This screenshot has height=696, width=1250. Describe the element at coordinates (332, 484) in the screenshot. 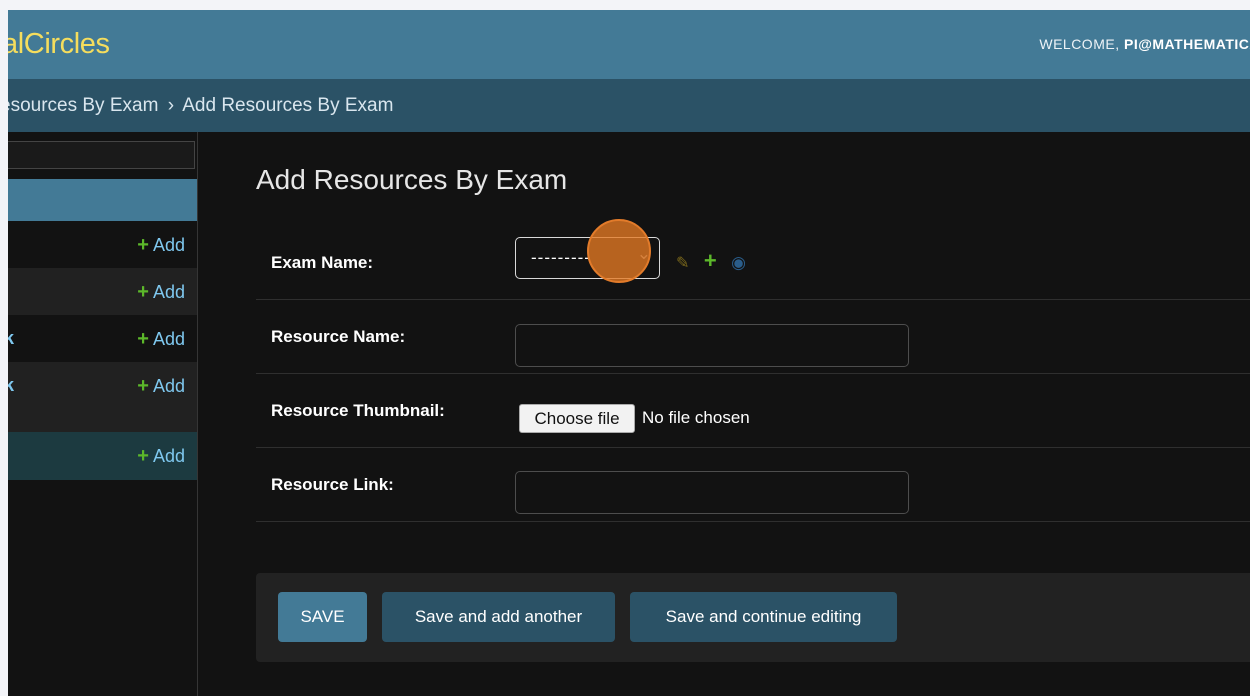

I see `resource-link-label: Resource Link:` at that location.